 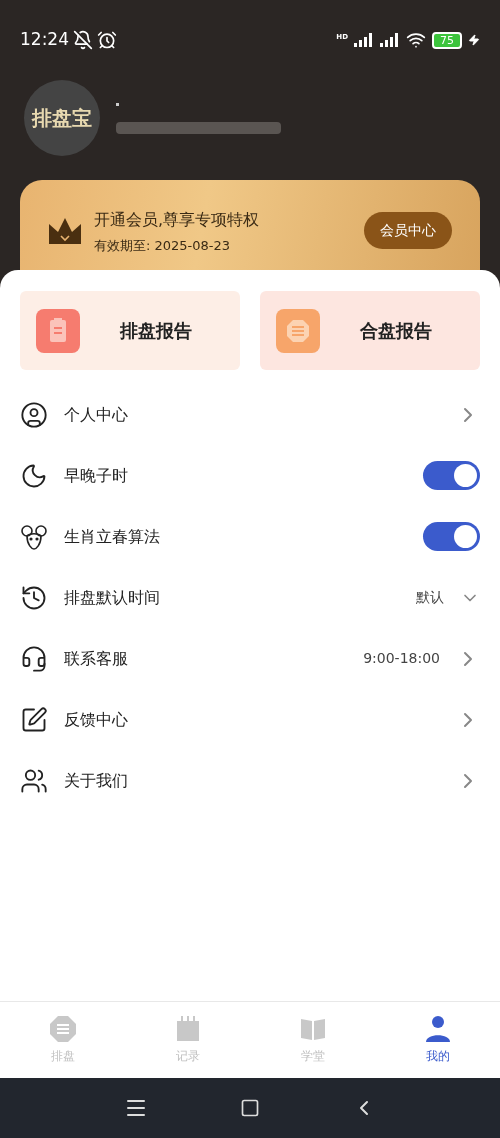 What do you see at coordinates (34, 719) in the screenshot?
I see `edit-icon` at bounding box center [34, 719].